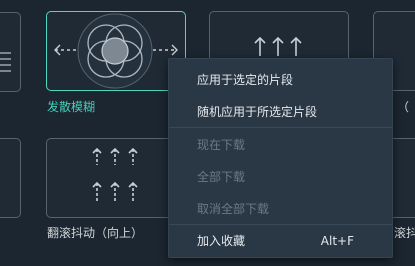 The height and width of the screenshot is (266, 415). I want to click on tile-label-roll-shake-up: 翻滚抖动（向上）, so click(95, 233).